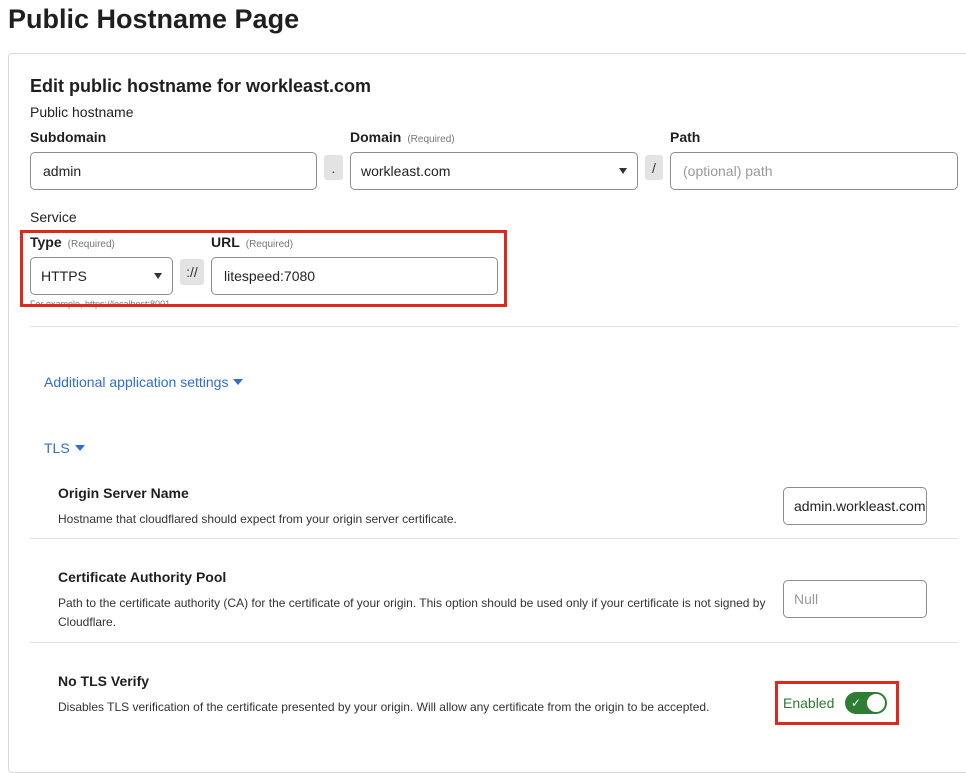 This screenshot has height=773, width=966. Describe the element at coordinates (685, 137) in the screenshot. I see `path-label: Path` at that location.